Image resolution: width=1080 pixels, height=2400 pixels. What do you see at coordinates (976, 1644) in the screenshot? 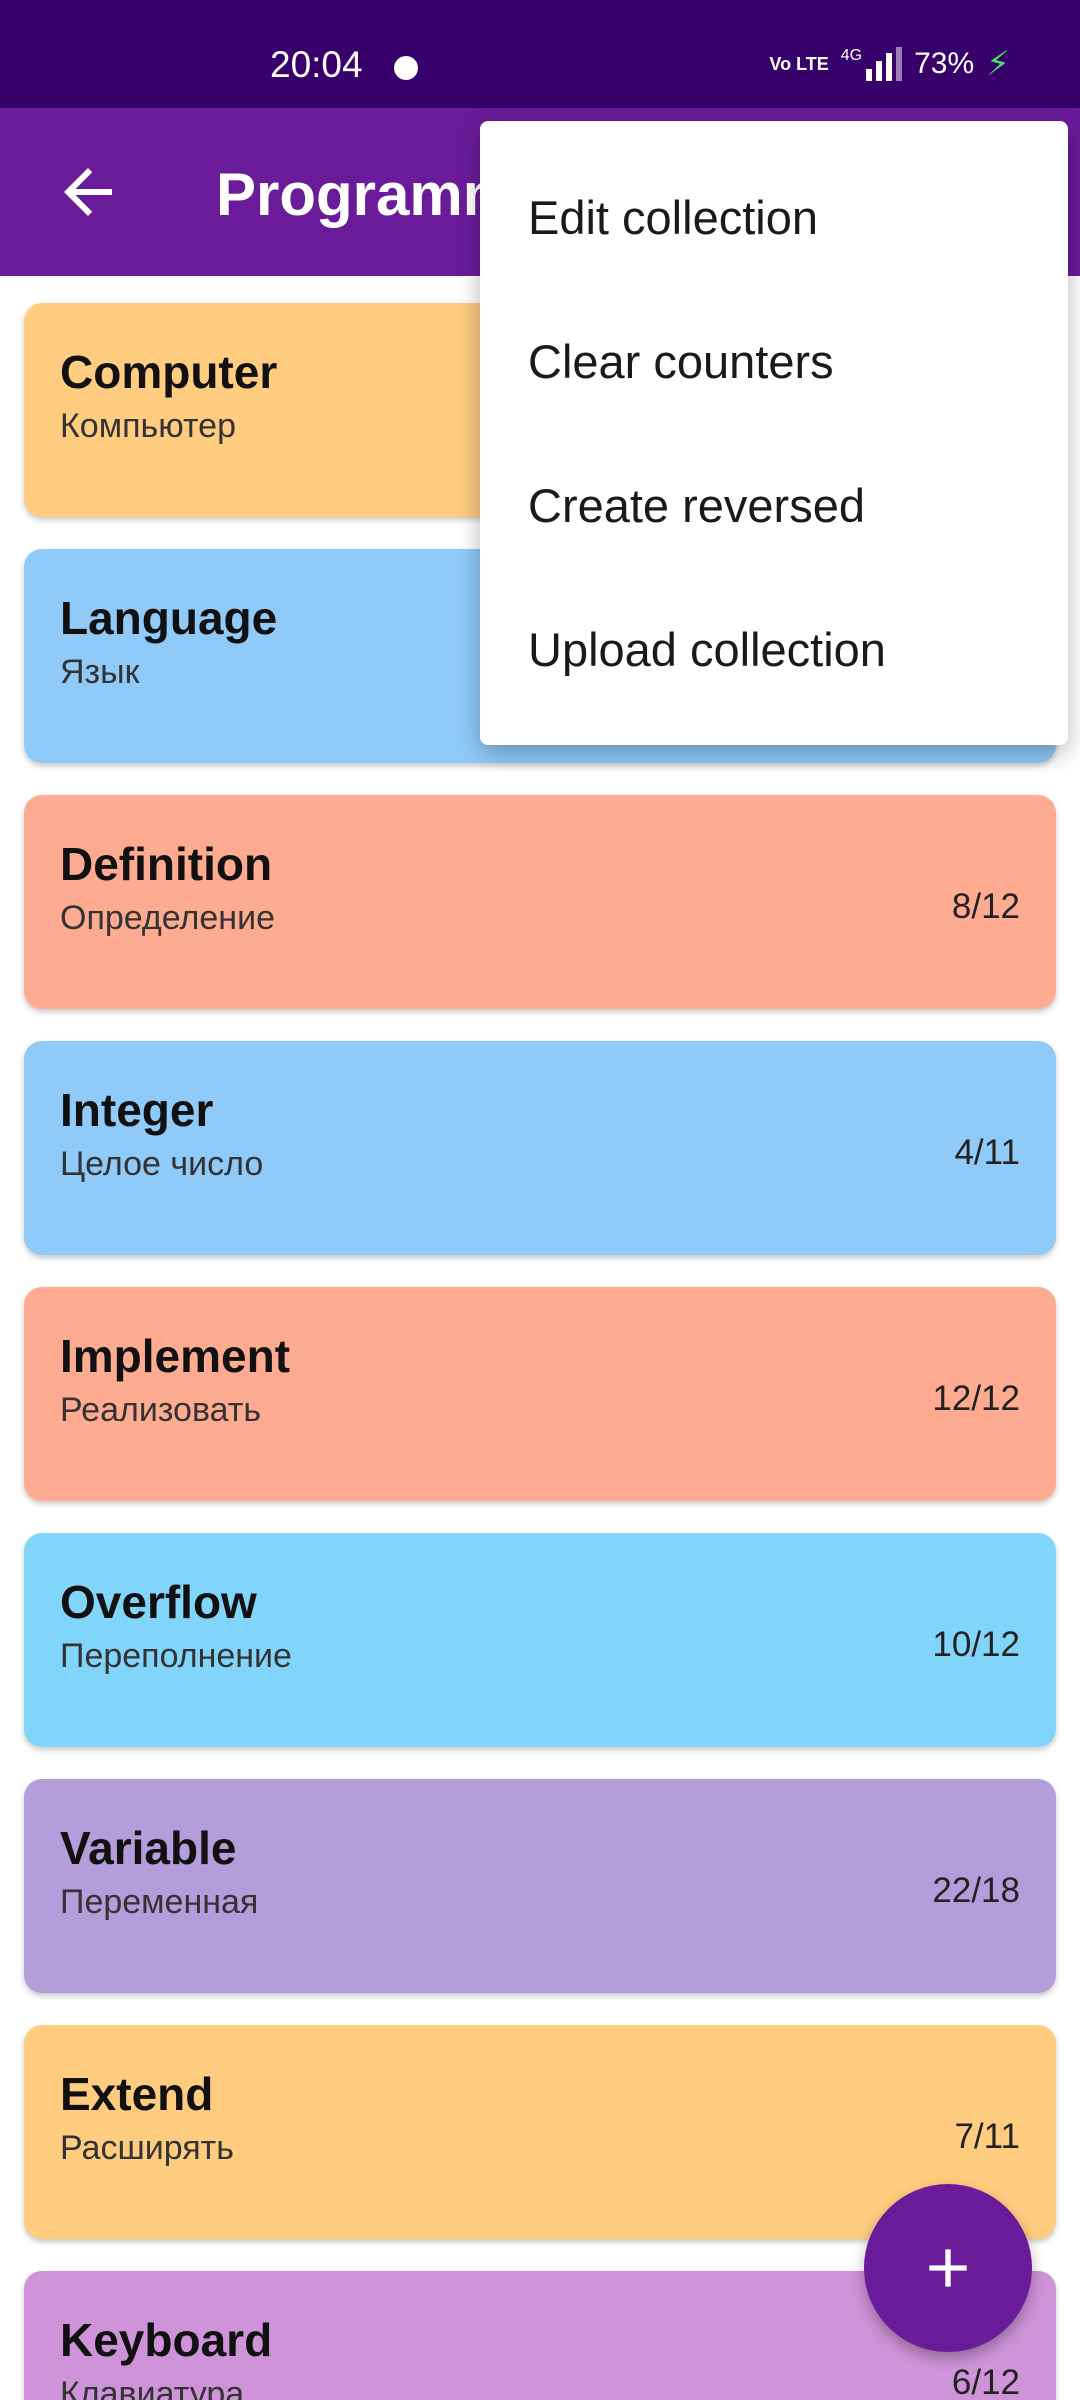
I see `counter-text: 10/12` at bounding box center [976, 1644].